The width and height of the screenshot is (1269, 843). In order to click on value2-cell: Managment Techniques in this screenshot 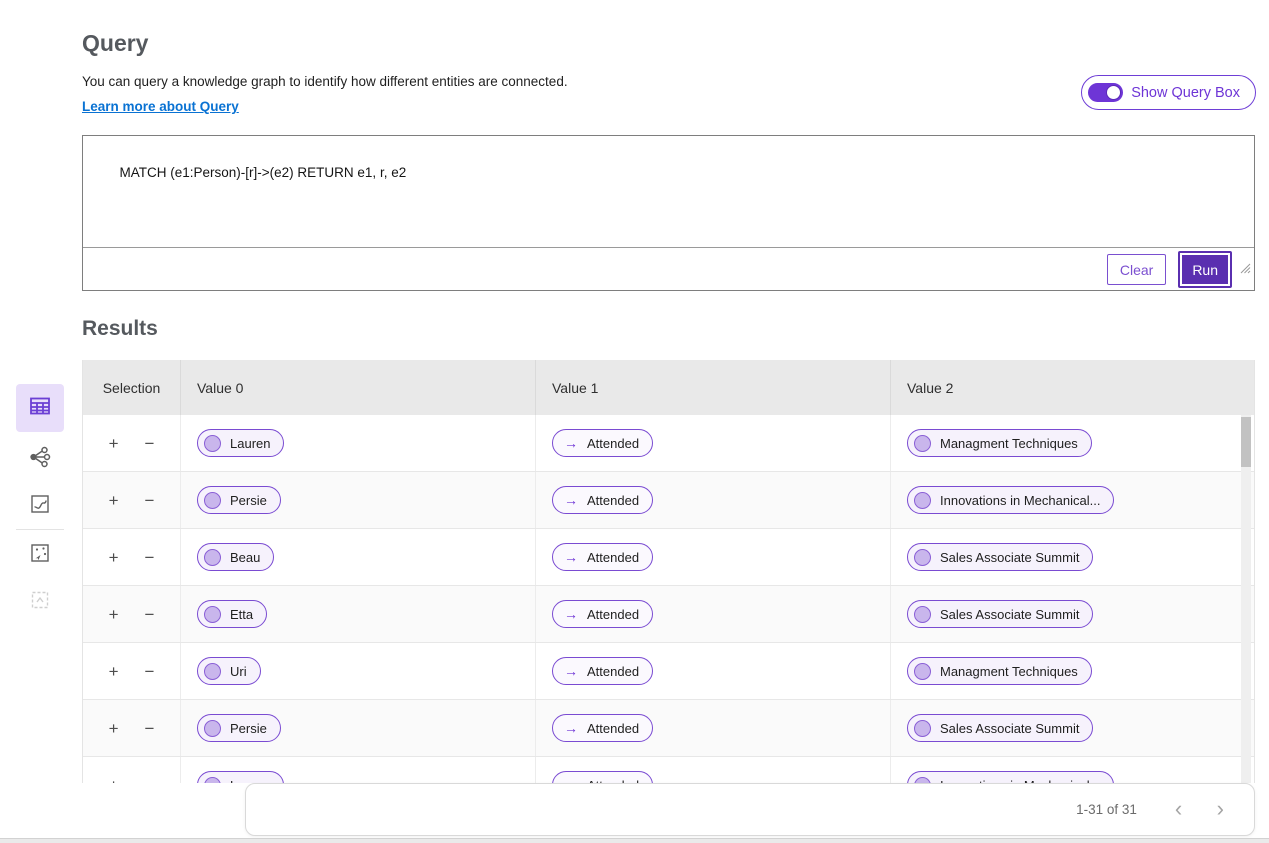, I will do `click(1072, 443)`.